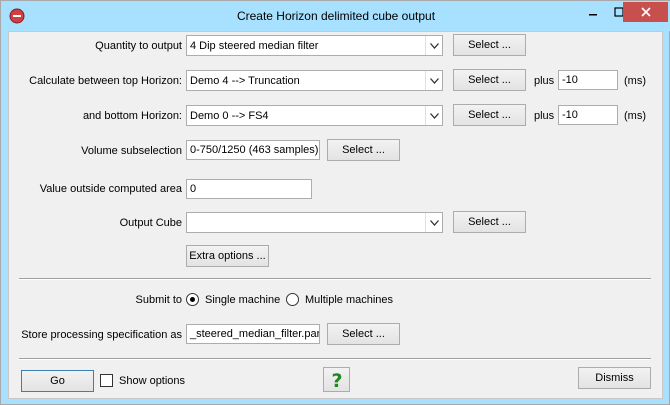  I want to click on show-options-checkbox, so click(106, 380).